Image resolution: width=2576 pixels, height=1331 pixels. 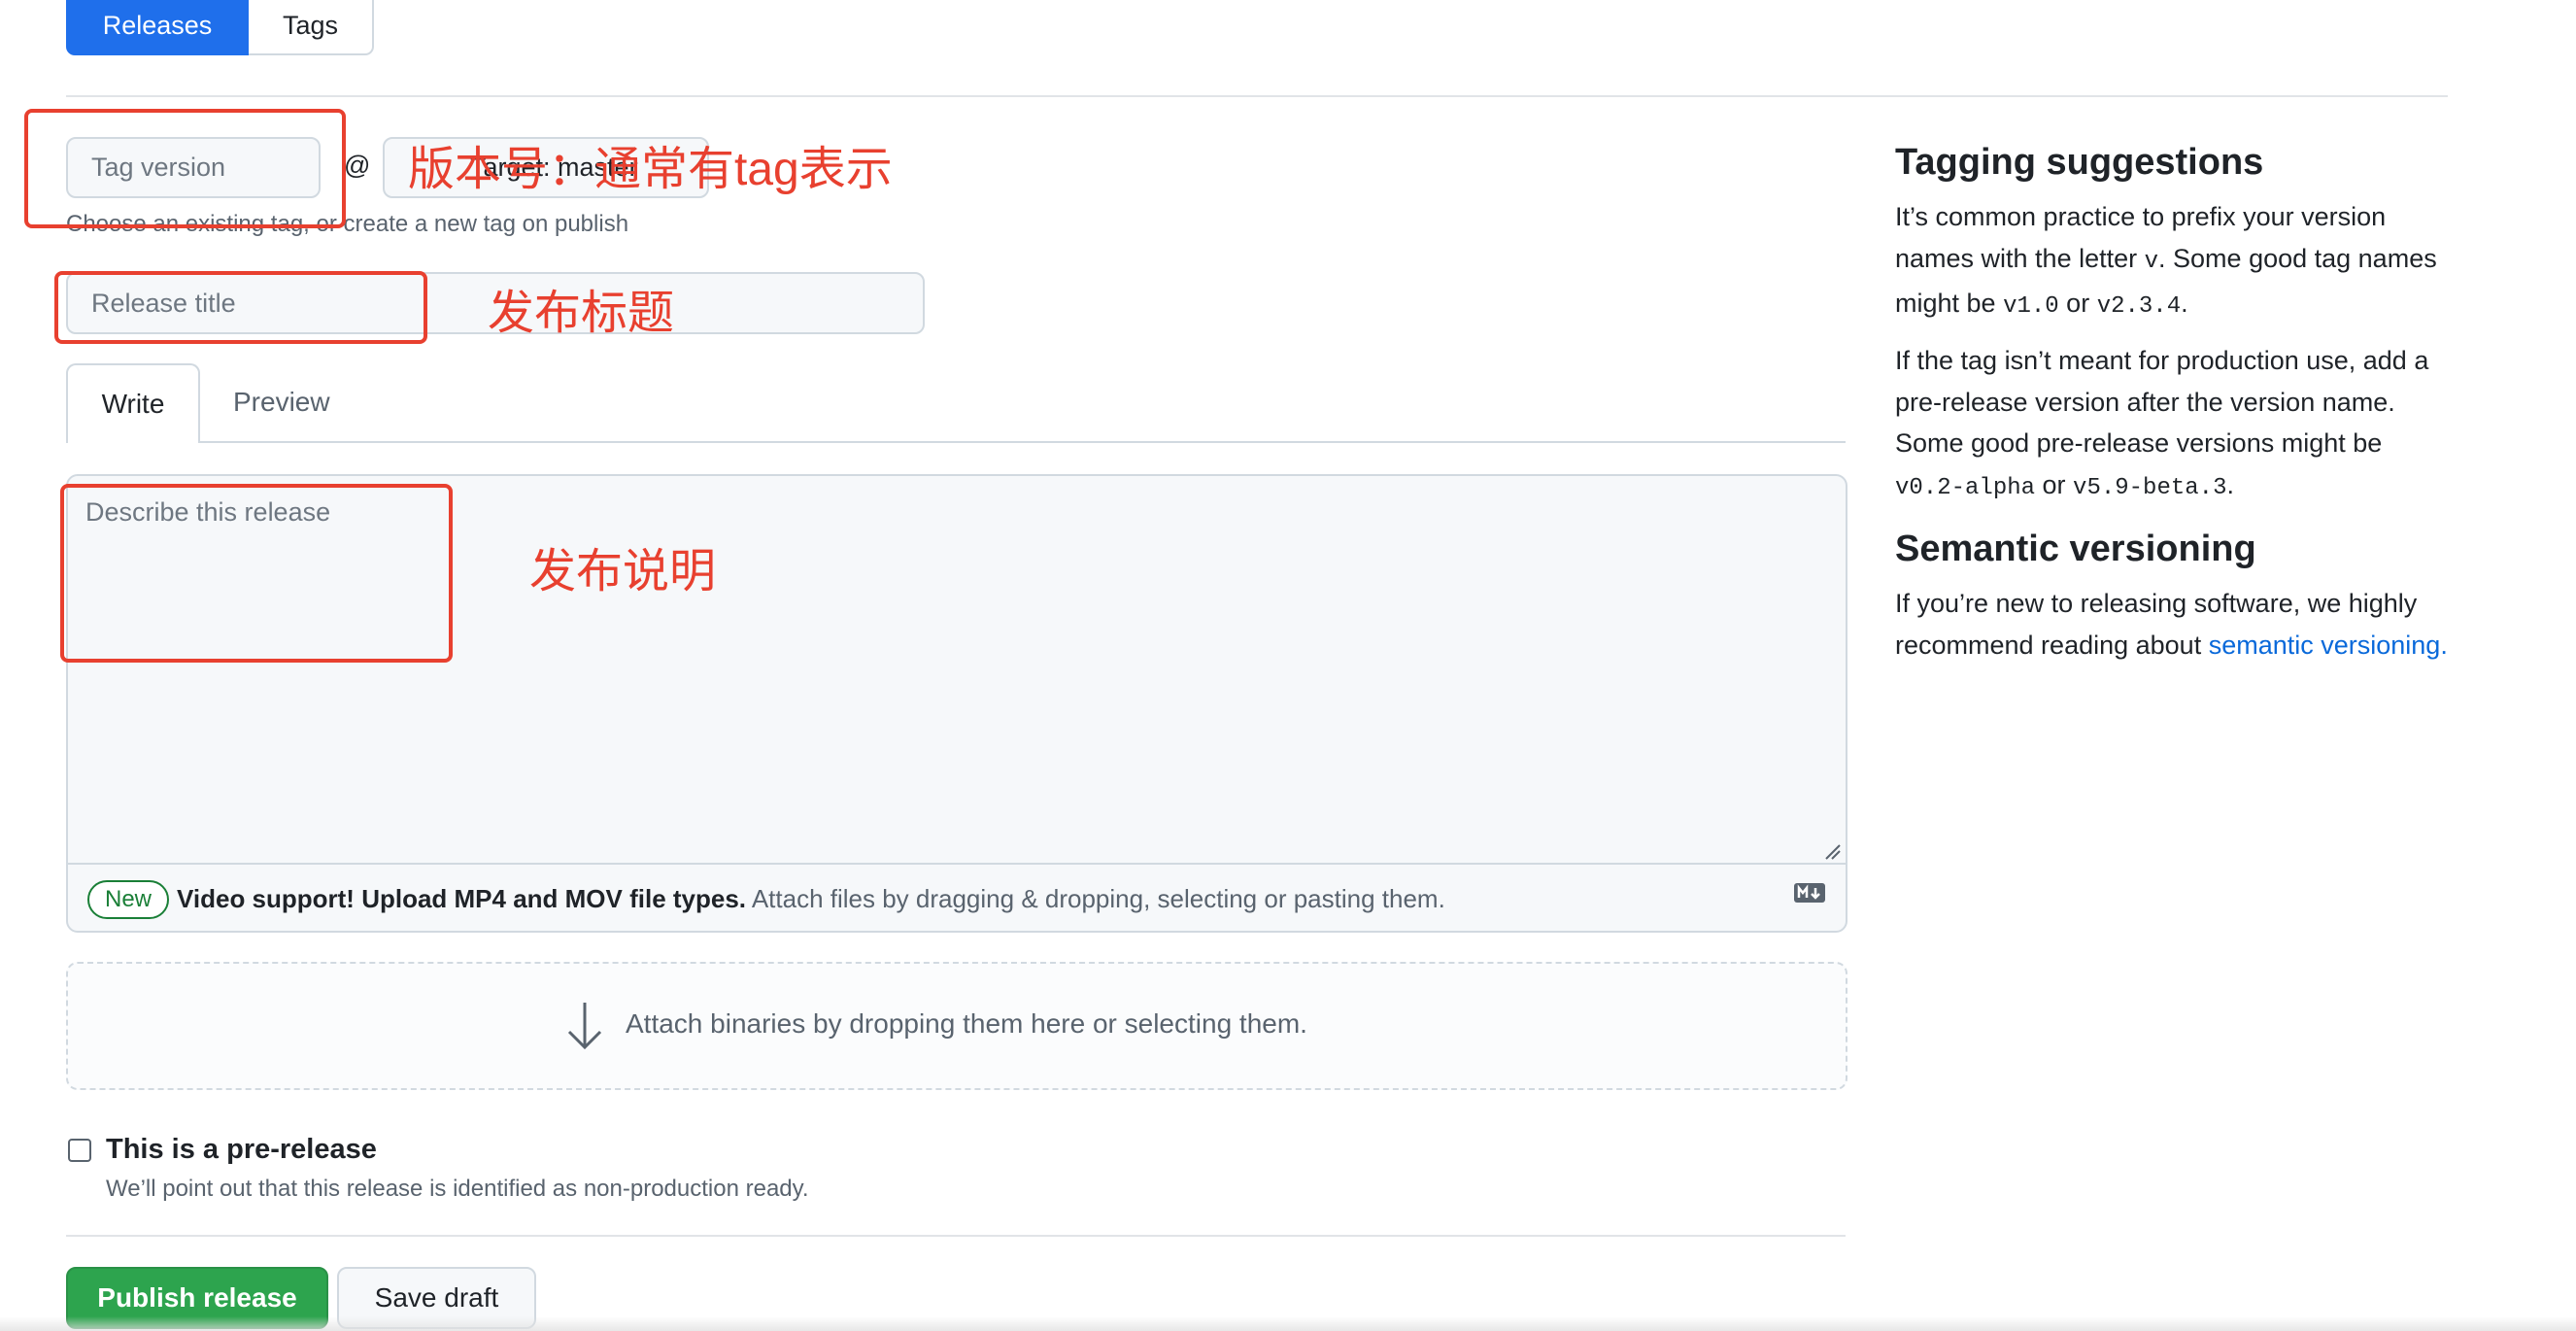 I want to click on bottom-divider, so click(x=956, y=1236).